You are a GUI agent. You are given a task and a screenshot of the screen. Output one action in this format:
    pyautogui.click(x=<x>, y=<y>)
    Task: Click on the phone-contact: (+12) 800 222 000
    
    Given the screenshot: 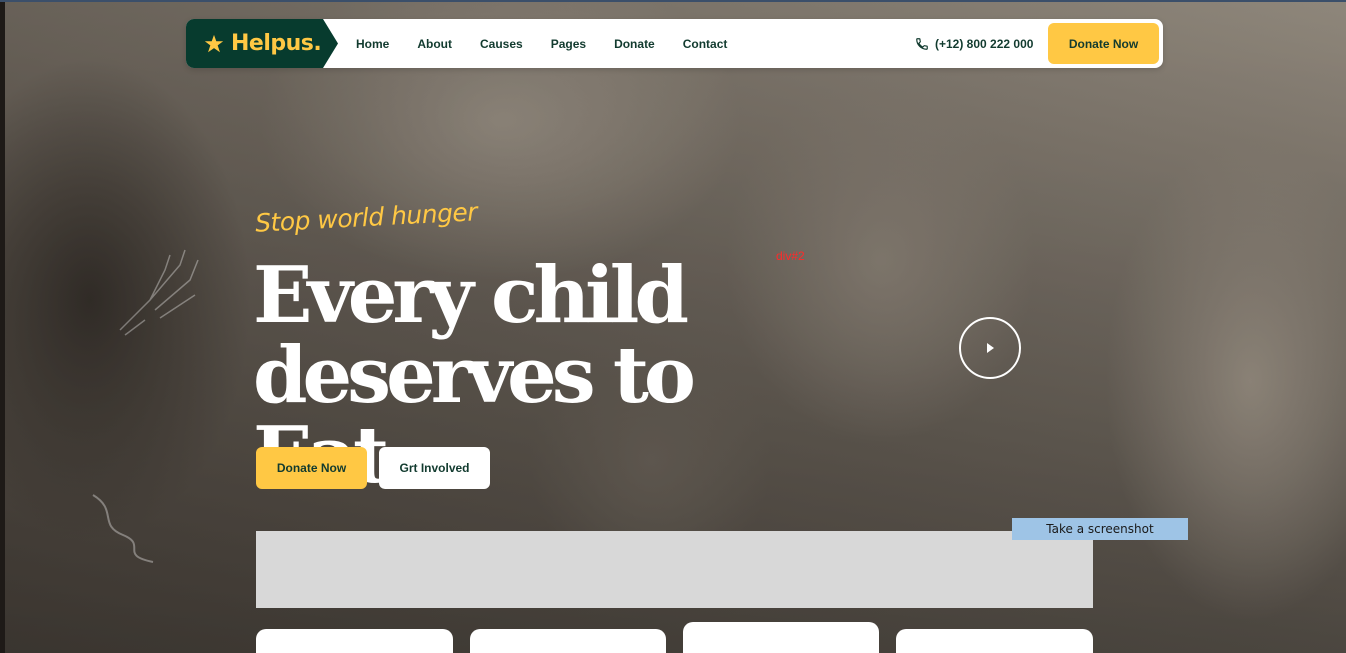 What is the action you would take?
    pyautogui.click(x=974, y=43)
    